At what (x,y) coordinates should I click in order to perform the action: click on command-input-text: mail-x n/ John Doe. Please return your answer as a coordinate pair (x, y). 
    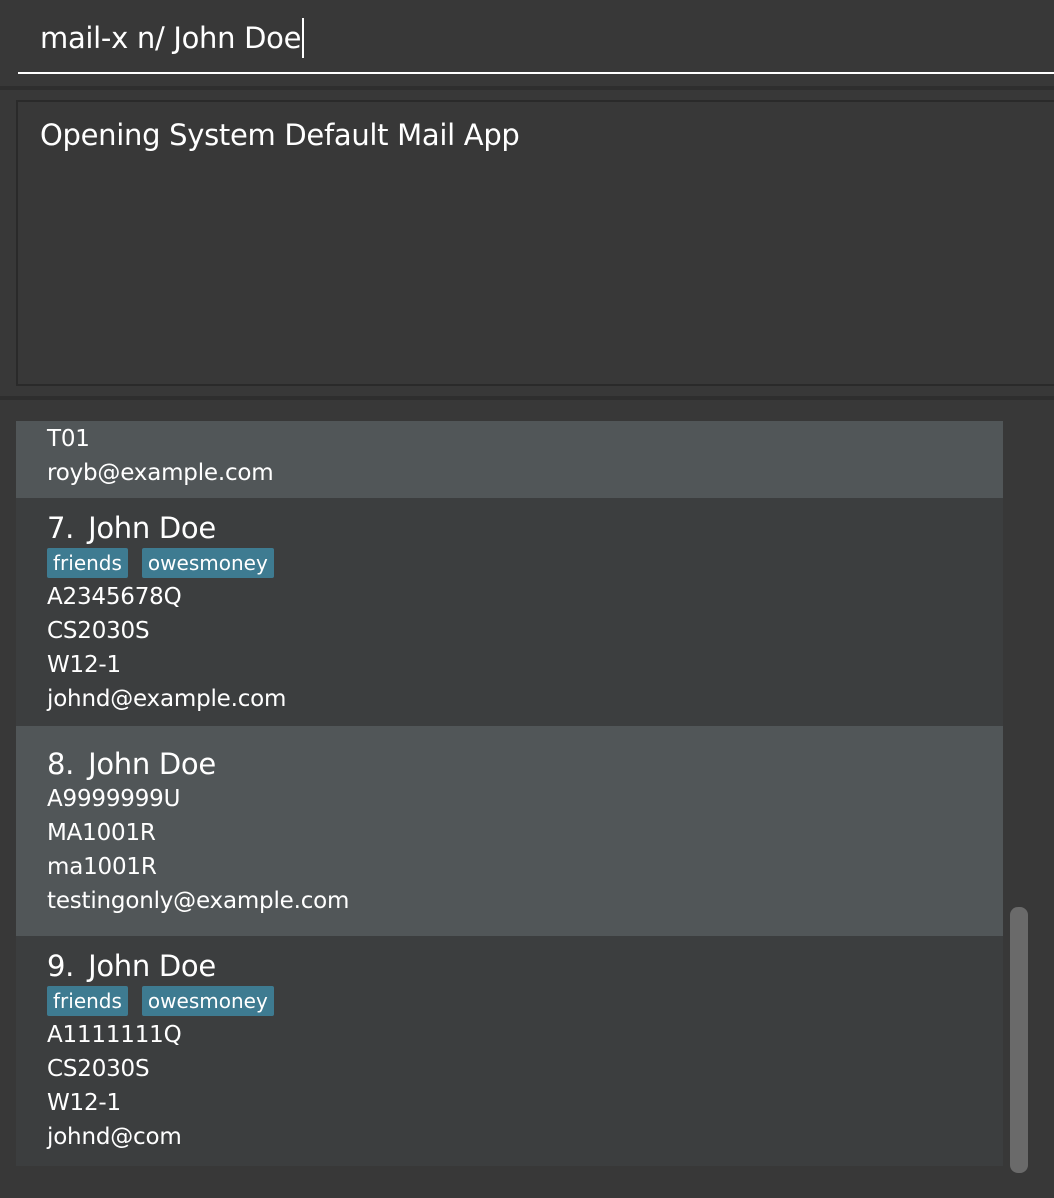
    Looking at the image, I should click on (171, 38).